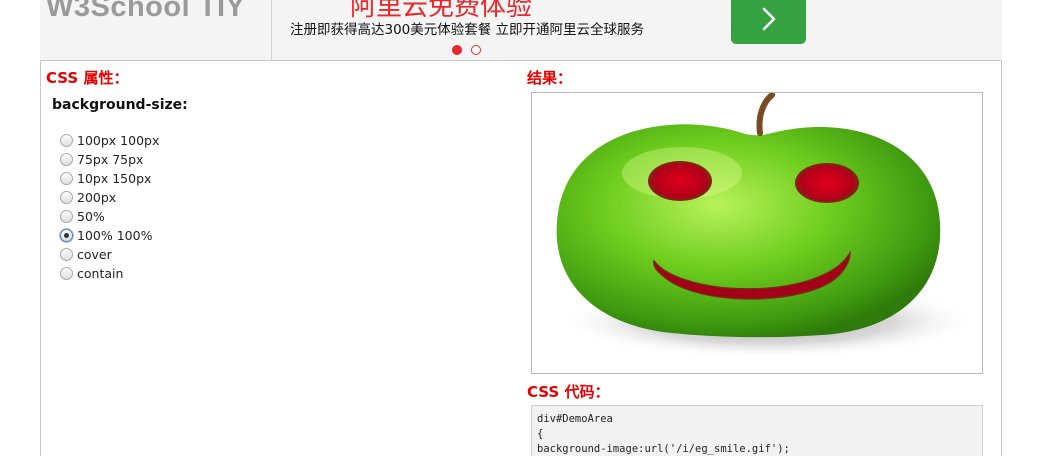  I want to click on result-label: 结果：, so click(550, 78).